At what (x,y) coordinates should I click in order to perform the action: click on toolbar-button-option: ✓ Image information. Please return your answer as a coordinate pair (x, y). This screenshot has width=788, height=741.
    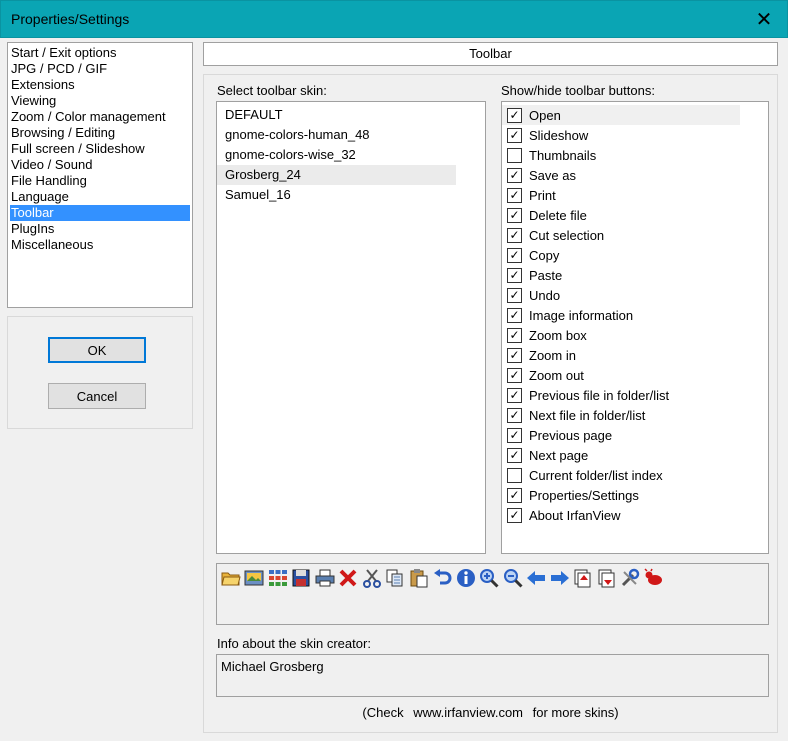
    Looking at the image, I should click on (635, 315).